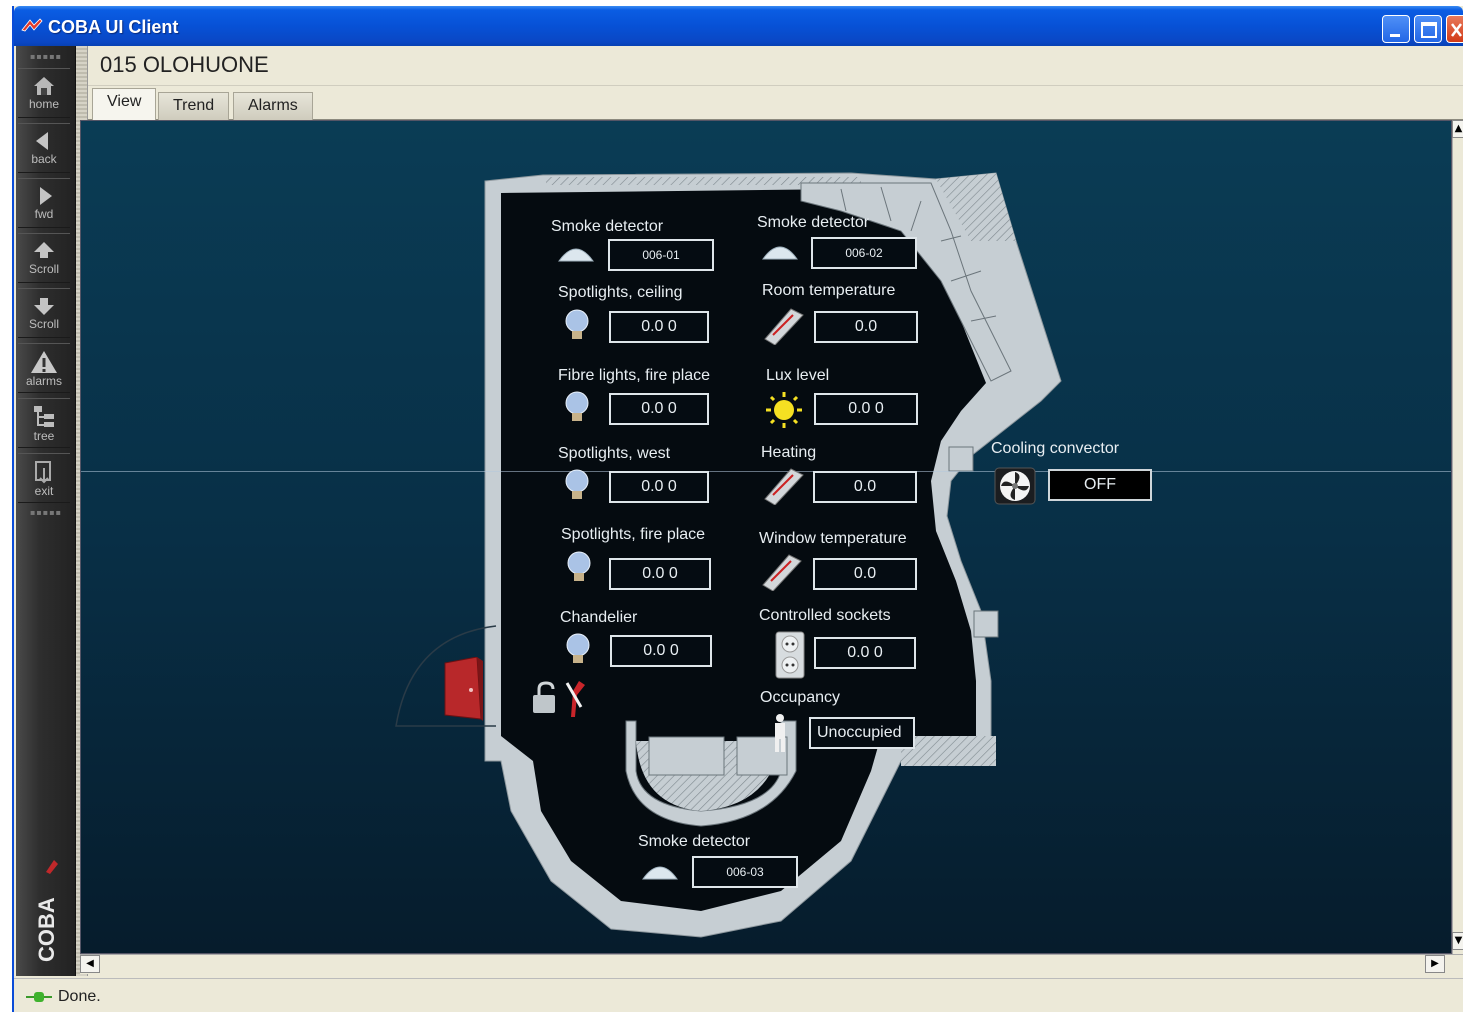 This screenshot has width=1463, height=1012. Describe the element at coordinates (661, 651) in the screenshot. I see `chandelier-value: 0.0 0` at that location.